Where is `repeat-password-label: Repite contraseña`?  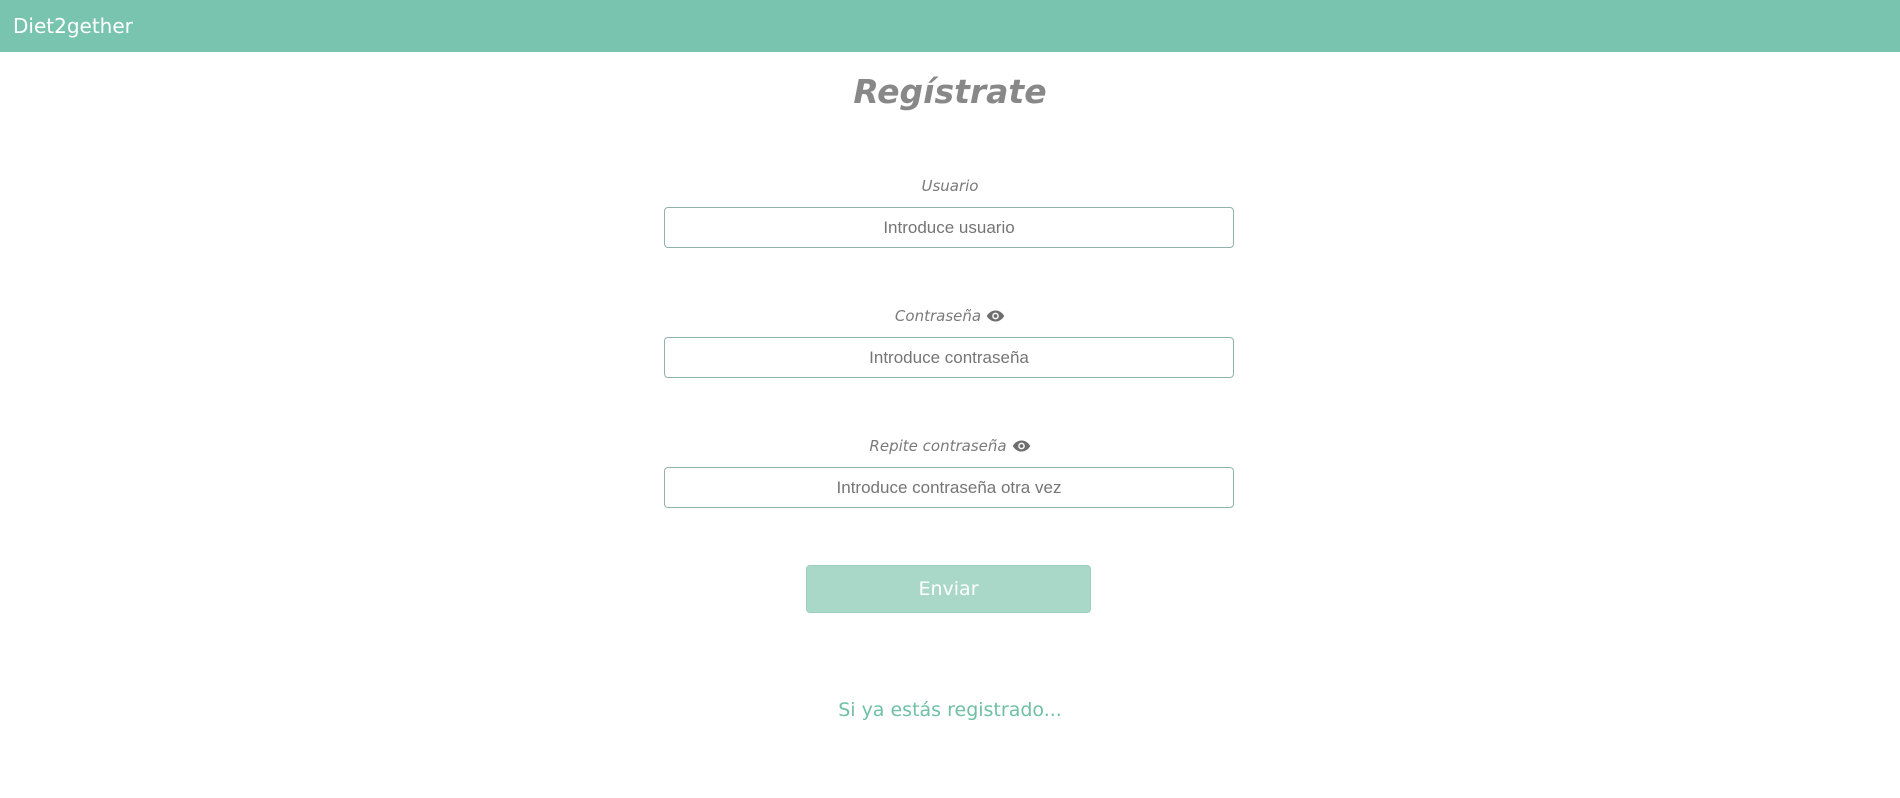 repeat-password-label: Repite contraseña is located at coordinates (938, 446).